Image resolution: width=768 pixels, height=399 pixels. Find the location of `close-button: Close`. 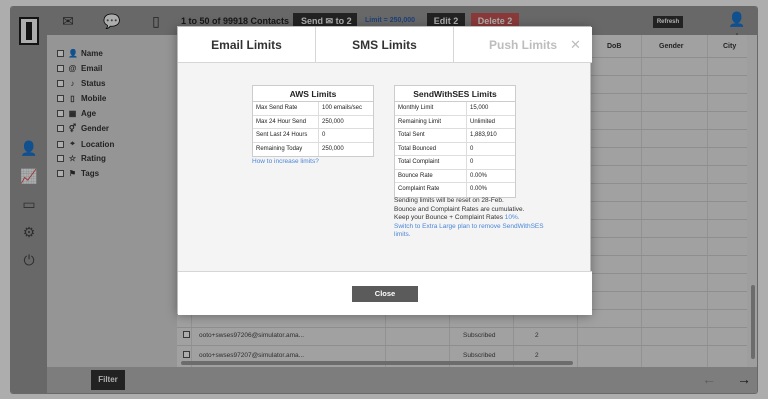

close-button: Close is located at coordinates (385, 294).